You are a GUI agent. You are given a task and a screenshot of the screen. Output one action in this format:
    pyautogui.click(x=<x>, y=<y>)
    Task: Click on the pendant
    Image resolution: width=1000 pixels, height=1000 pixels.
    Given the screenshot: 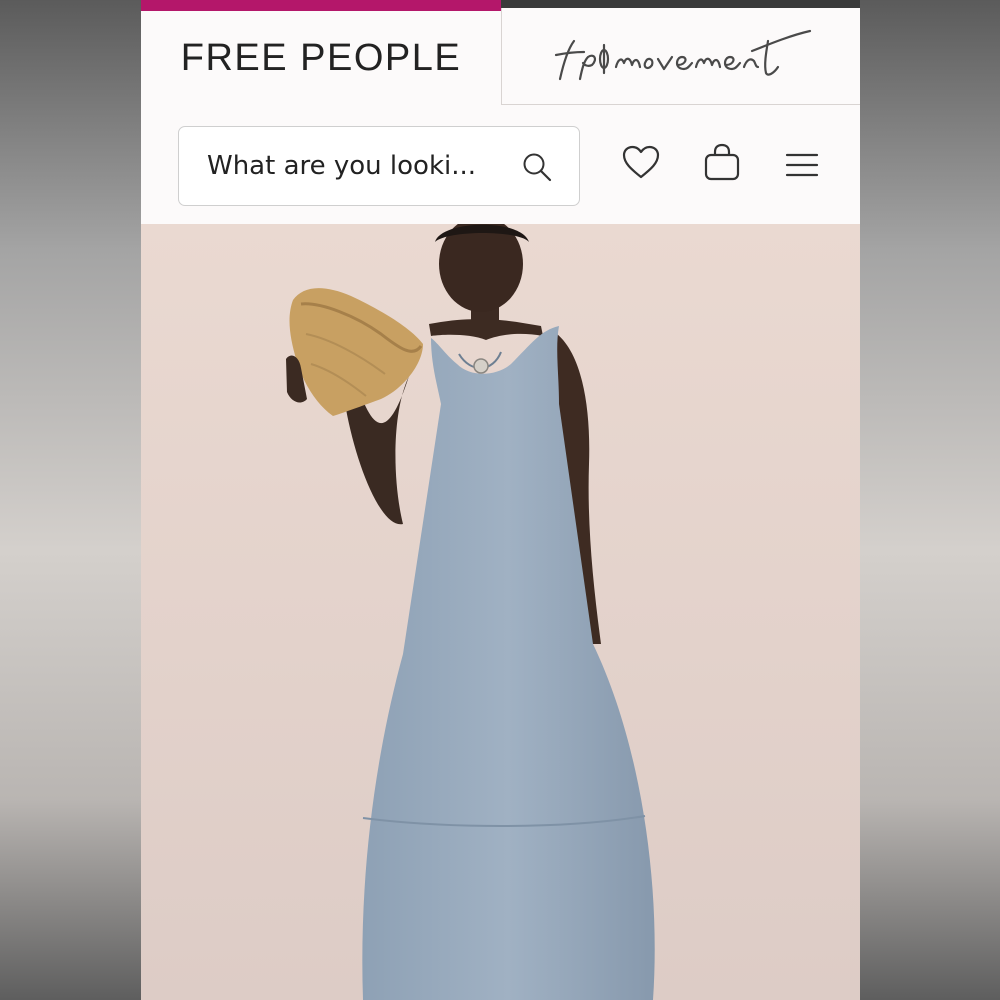 What is the action you would take?
    pyautogui.click(x=481, y=366)
    